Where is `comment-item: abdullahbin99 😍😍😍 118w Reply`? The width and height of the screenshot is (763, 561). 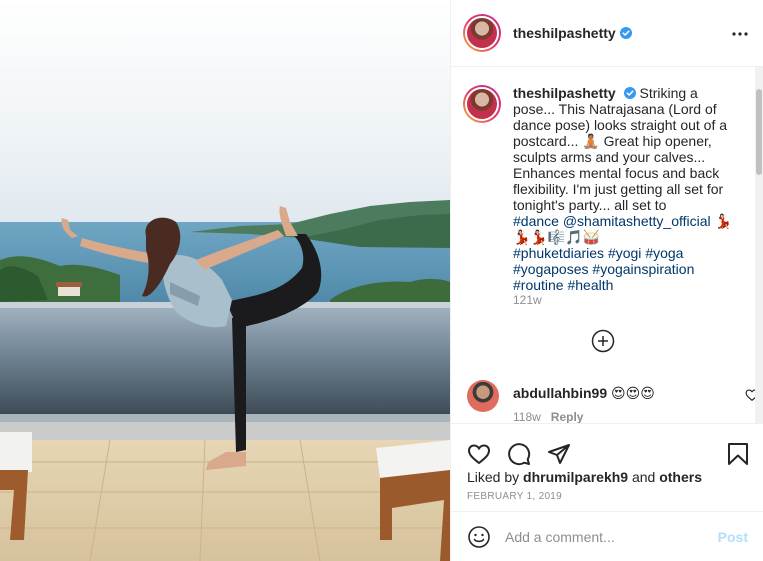 comment-item: abdullahbin99 😍😍😍 118w Reply is located at coordinates (611, 401).